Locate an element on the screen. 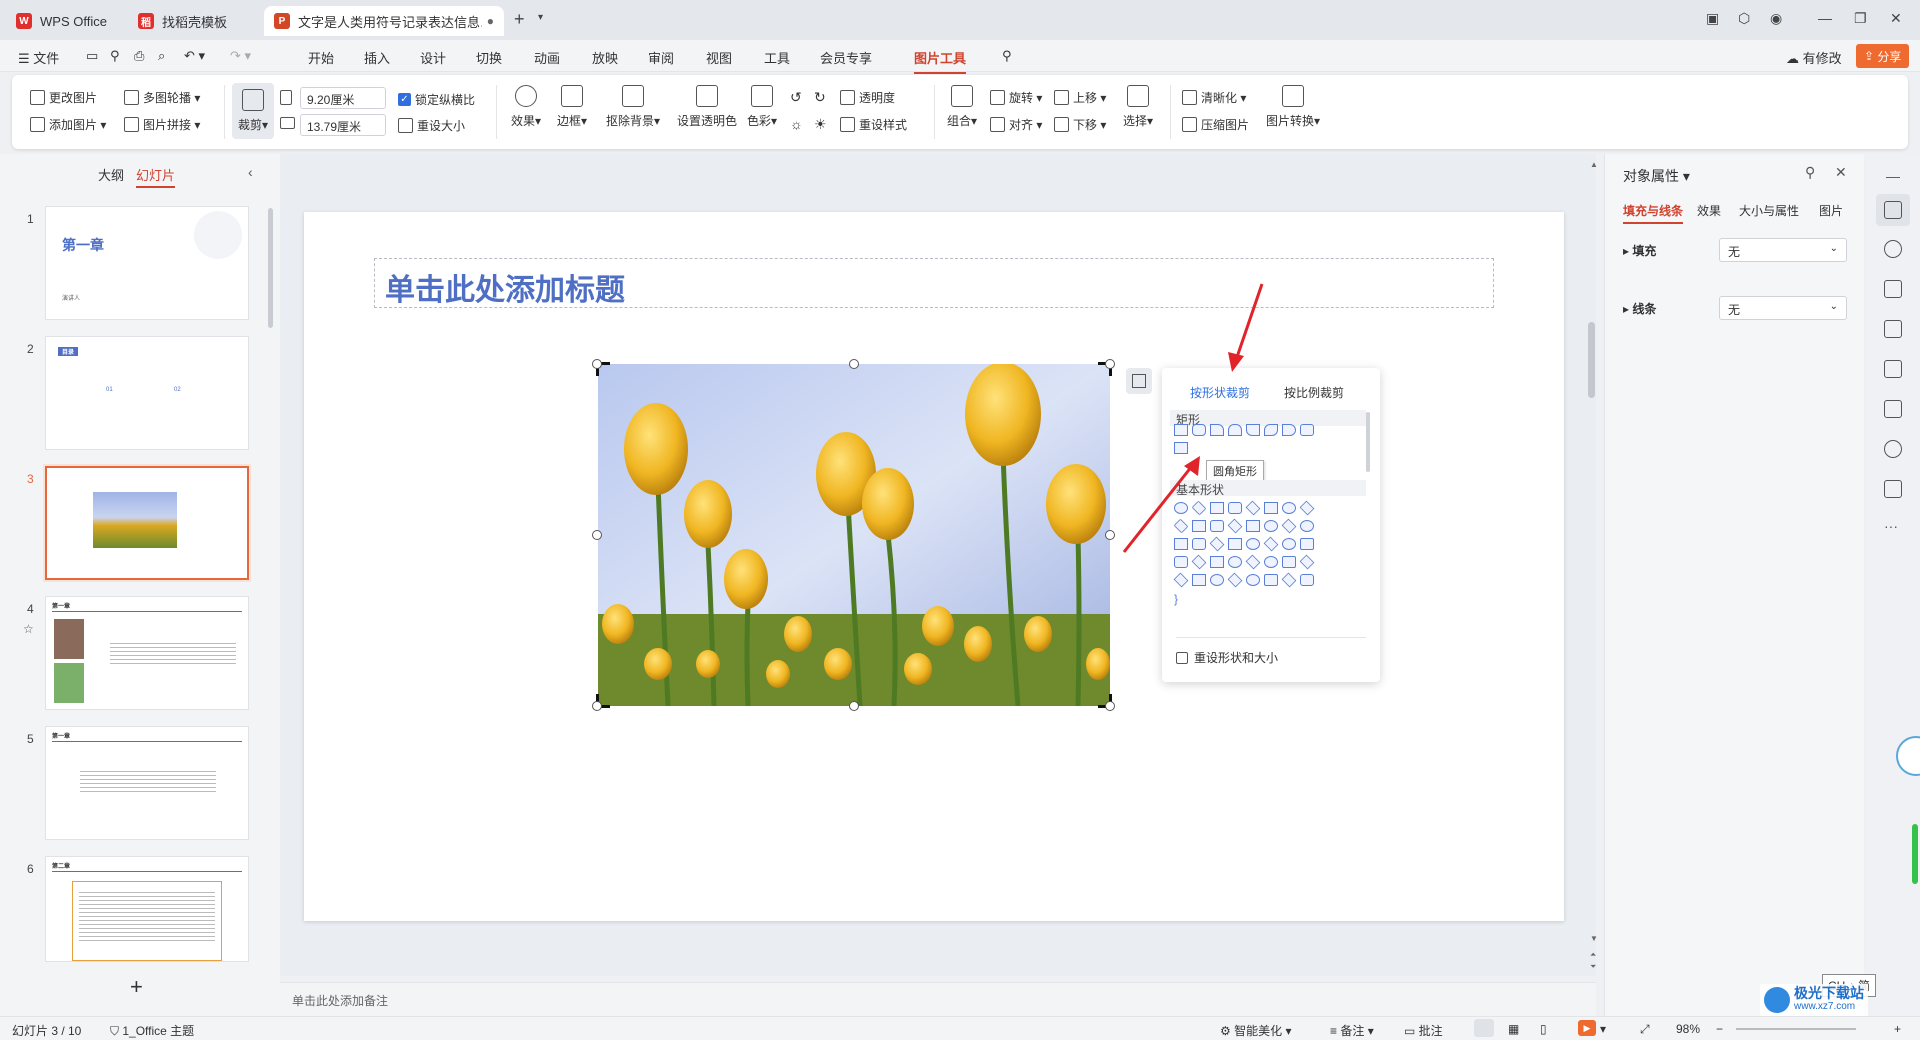  image-edit-icon is located at coordinates (1893, 329).